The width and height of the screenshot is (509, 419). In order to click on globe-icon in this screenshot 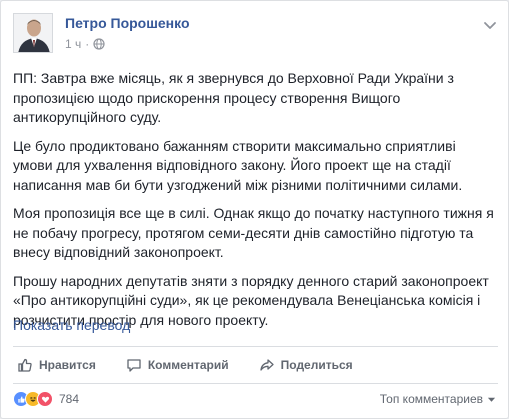, I will do `click(99, 44)`.